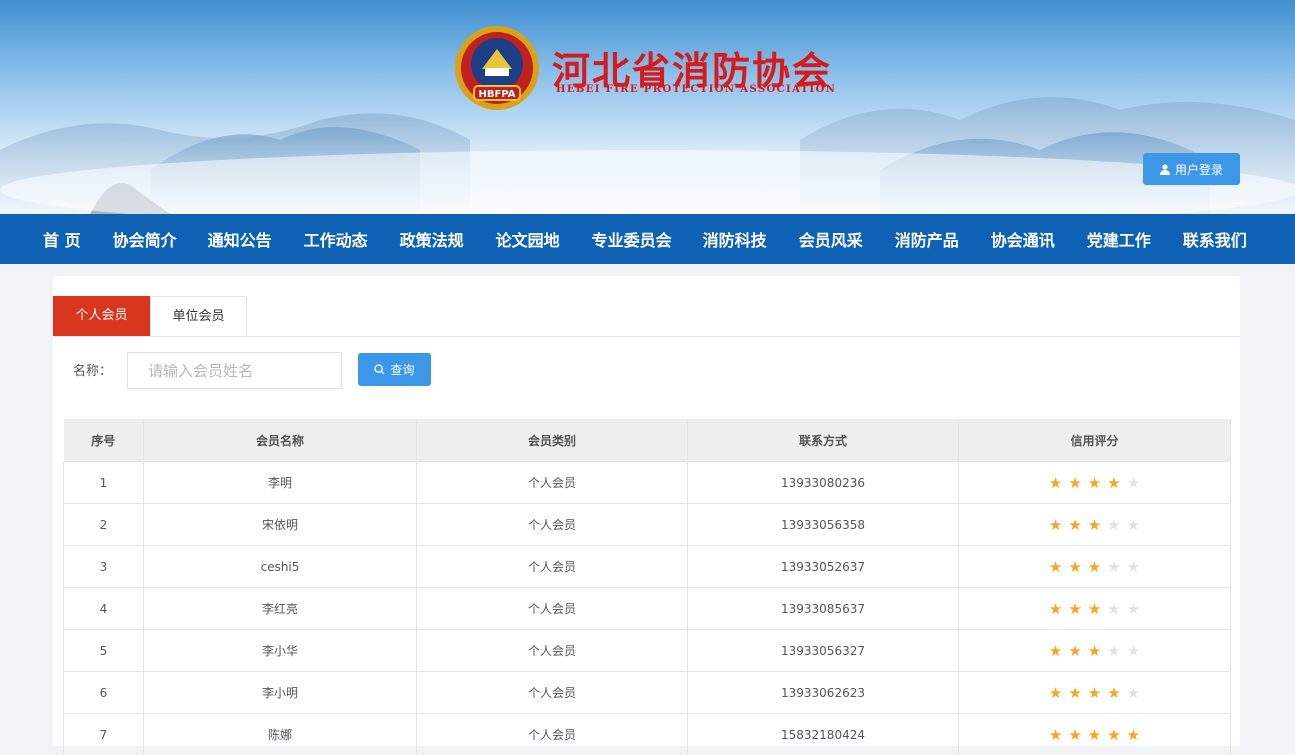 Image resolution: width=1295 pixels, height=755 pixels. I want to click on row-index: 6, so click(104, 693).